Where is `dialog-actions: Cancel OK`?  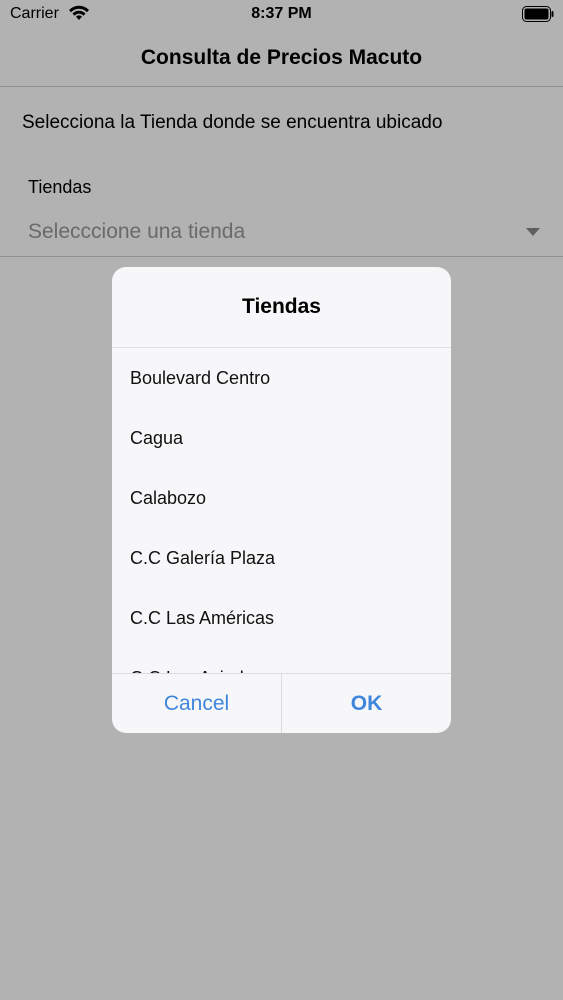
dialog-actions: Cancel OK is located at coordinates (281, 703).